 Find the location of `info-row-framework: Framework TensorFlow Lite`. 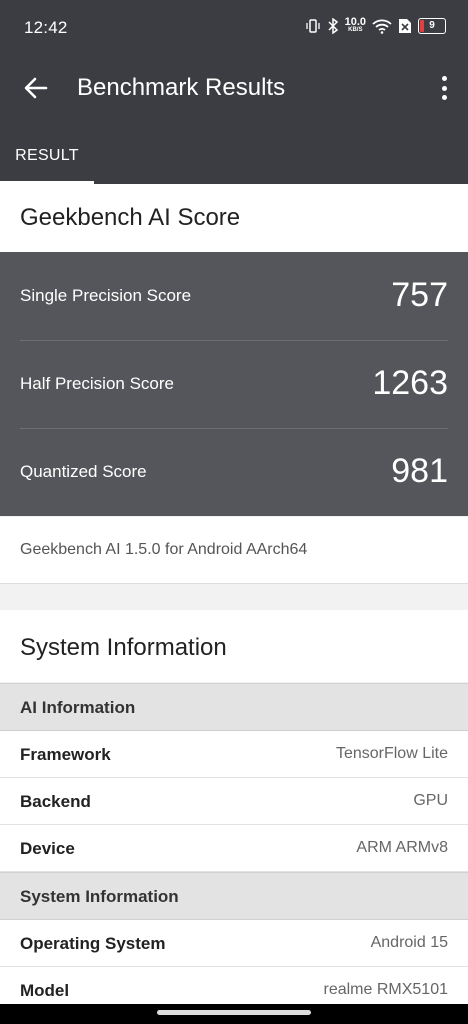

info-row-framework: Framework TensorFlow Lite is located at coordinates (234, 754).